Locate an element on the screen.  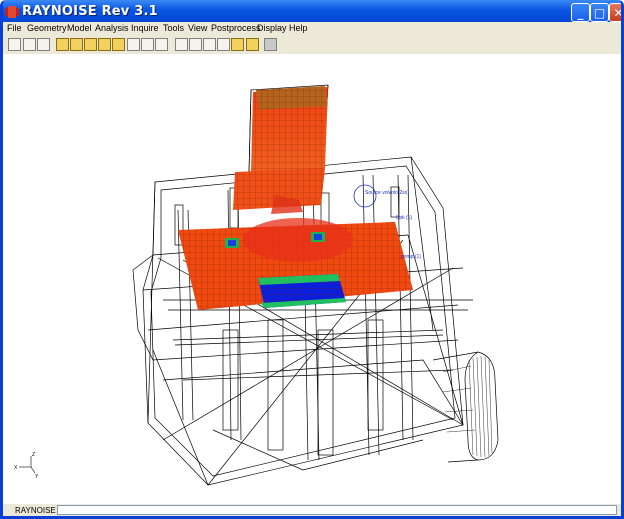
pick-icon is located at coordinates (62, 44).